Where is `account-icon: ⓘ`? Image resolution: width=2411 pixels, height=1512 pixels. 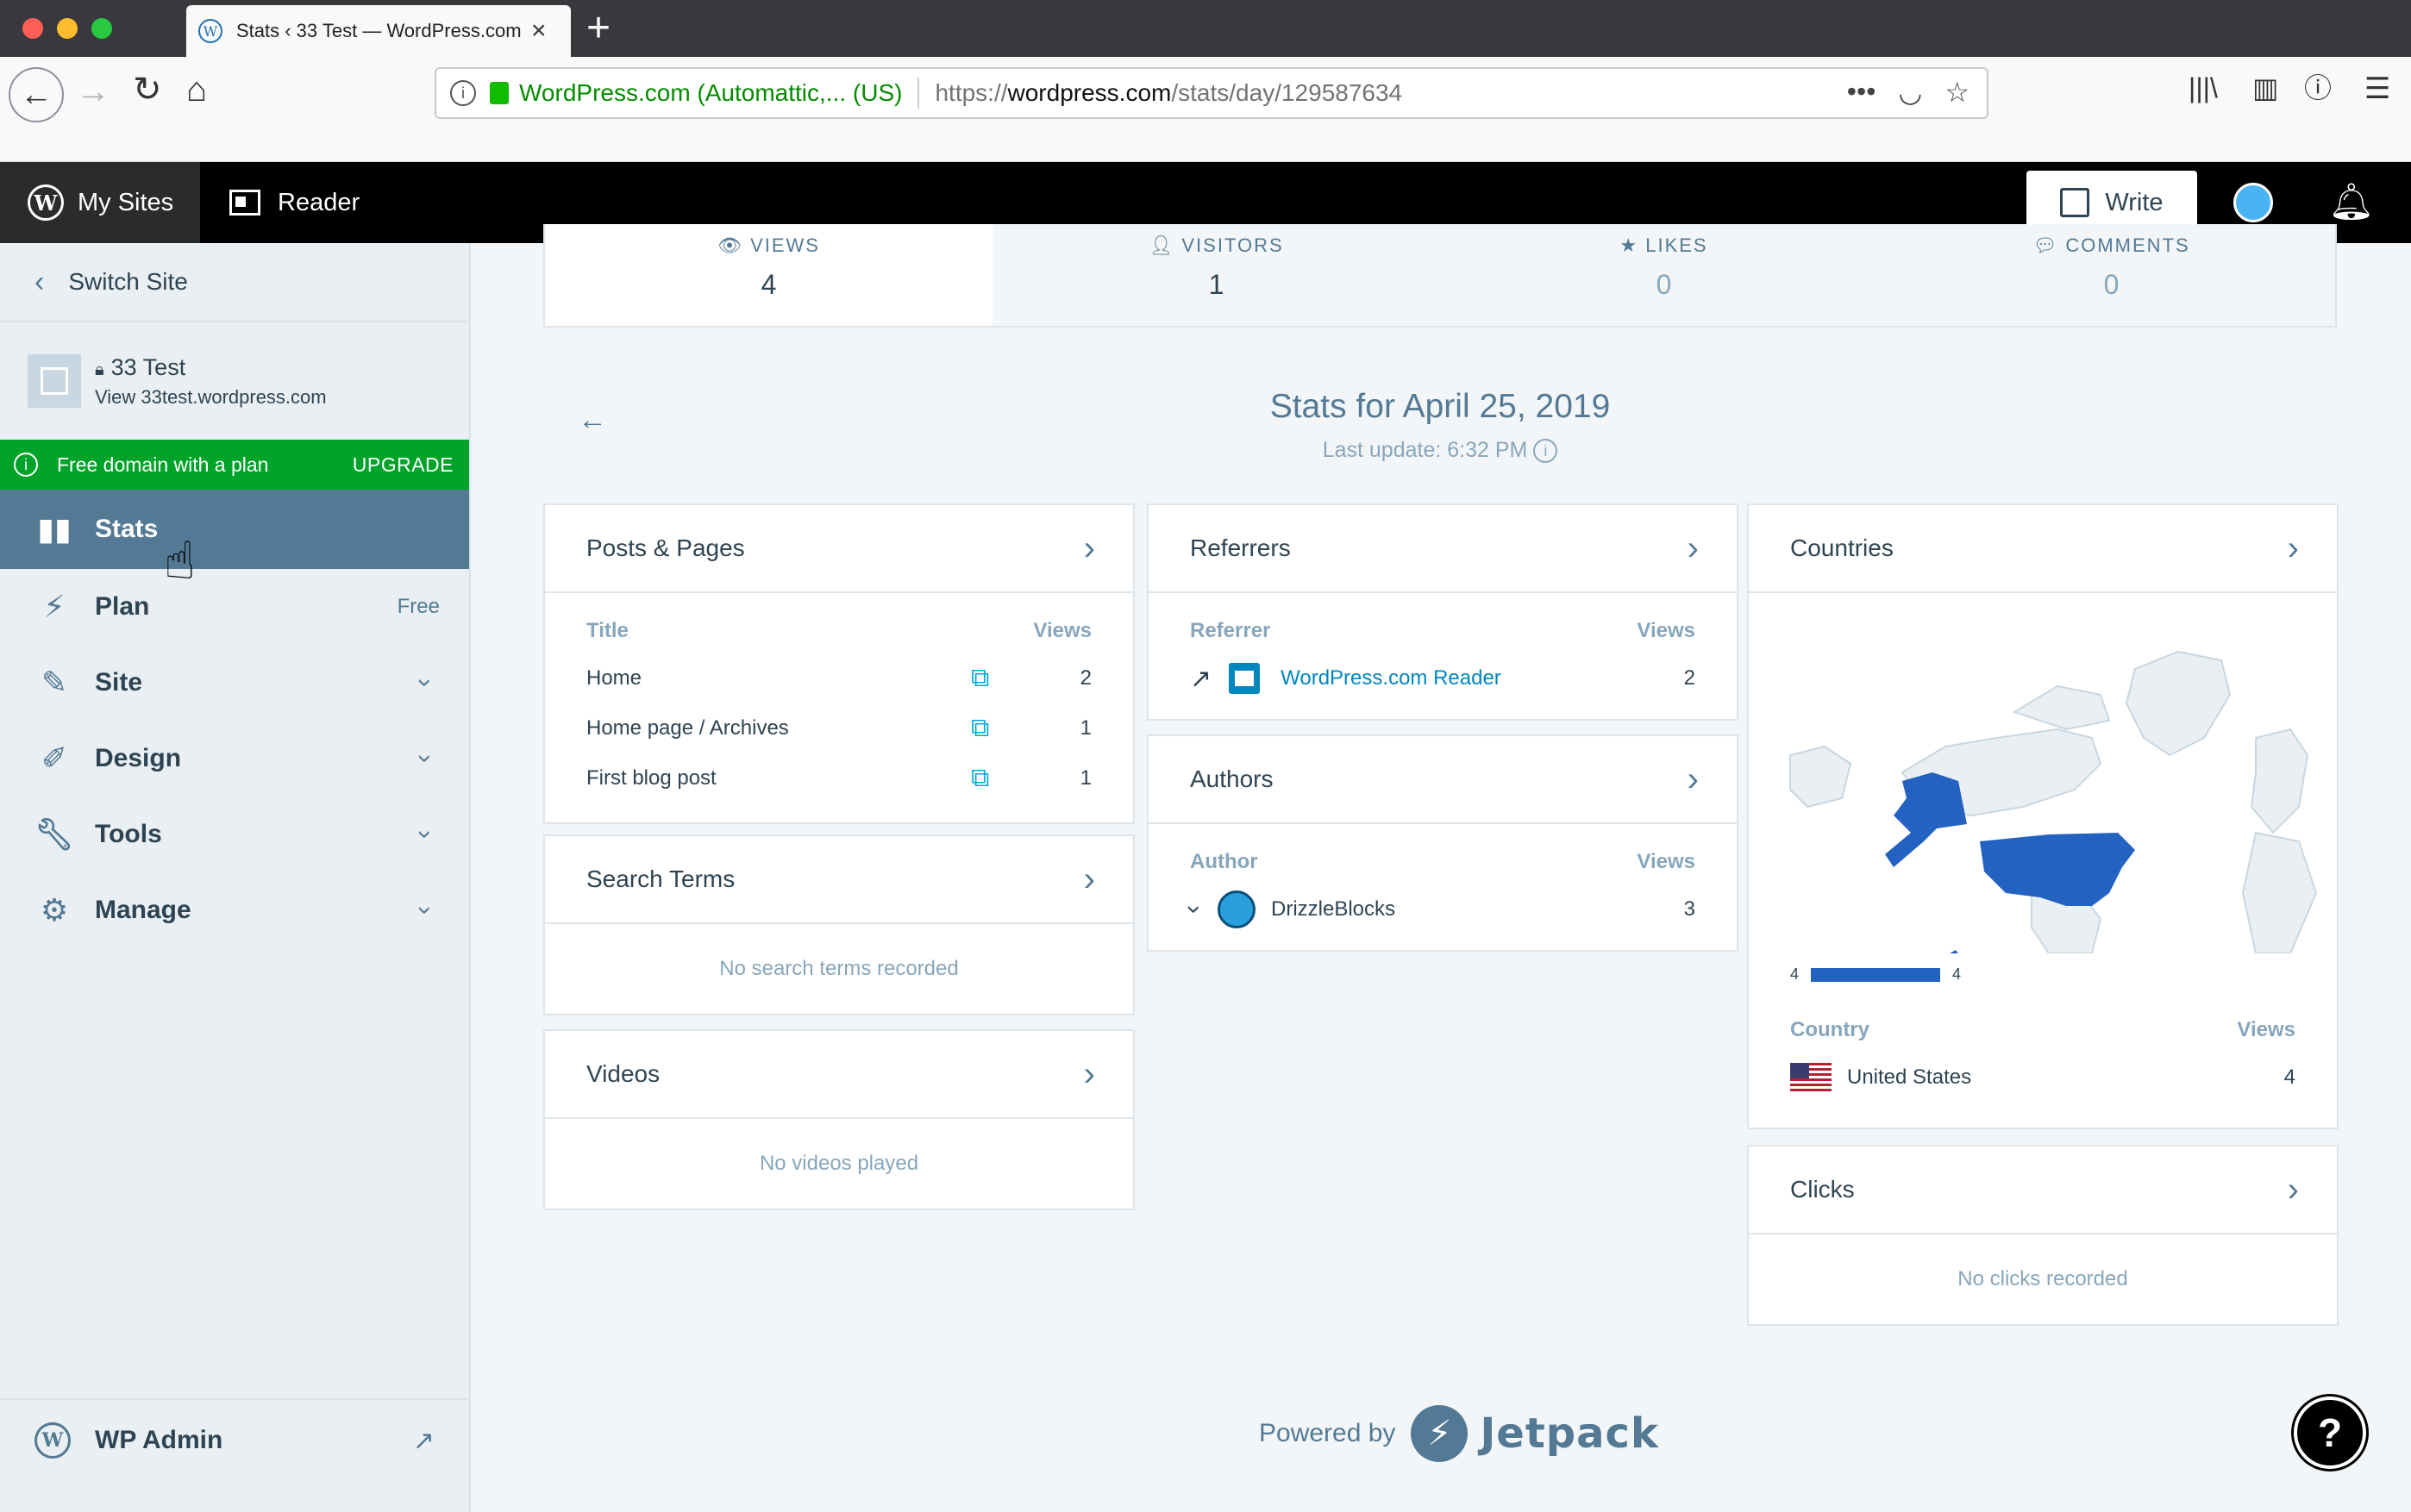
account-icon: ⓘ is located at coordinates (2318, 88).